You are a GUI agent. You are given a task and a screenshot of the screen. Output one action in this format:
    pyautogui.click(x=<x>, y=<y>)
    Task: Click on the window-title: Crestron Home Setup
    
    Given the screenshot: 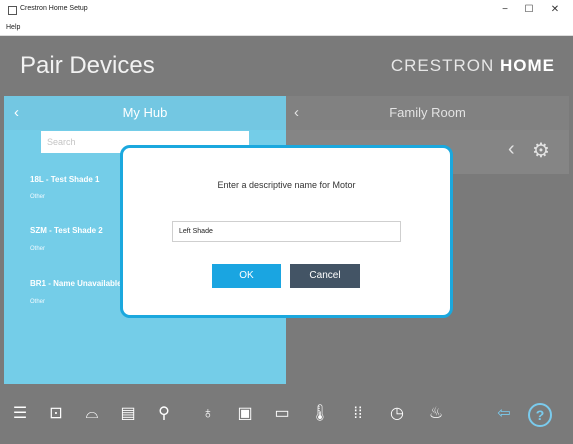 What is the action you would take?
    pyautogui.click(x=54, y=8)
    